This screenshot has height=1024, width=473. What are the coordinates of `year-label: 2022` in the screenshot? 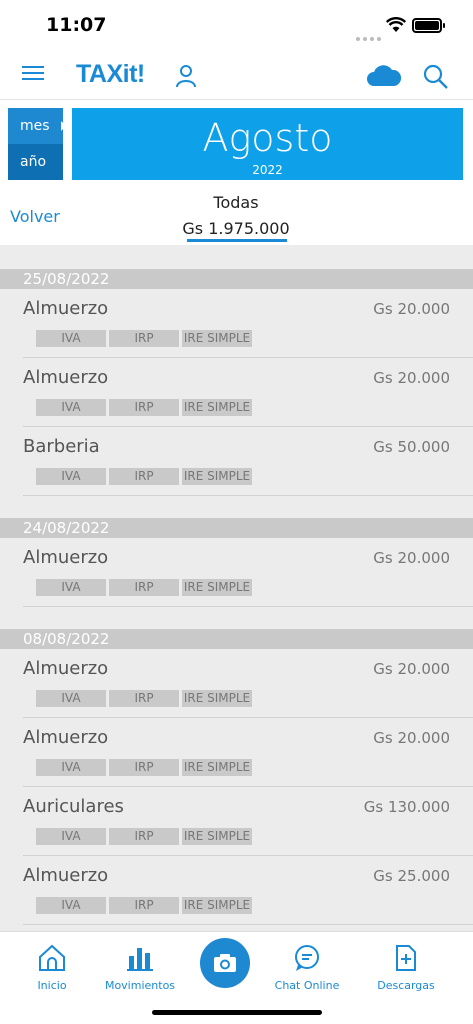 It's located at (267, 170).